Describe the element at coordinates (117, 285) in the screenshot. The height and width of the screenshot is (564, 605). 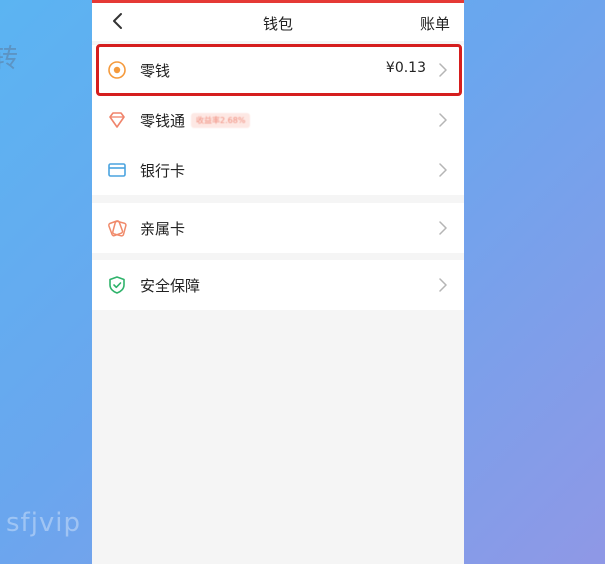
I see `shield-check-icon` at that location.